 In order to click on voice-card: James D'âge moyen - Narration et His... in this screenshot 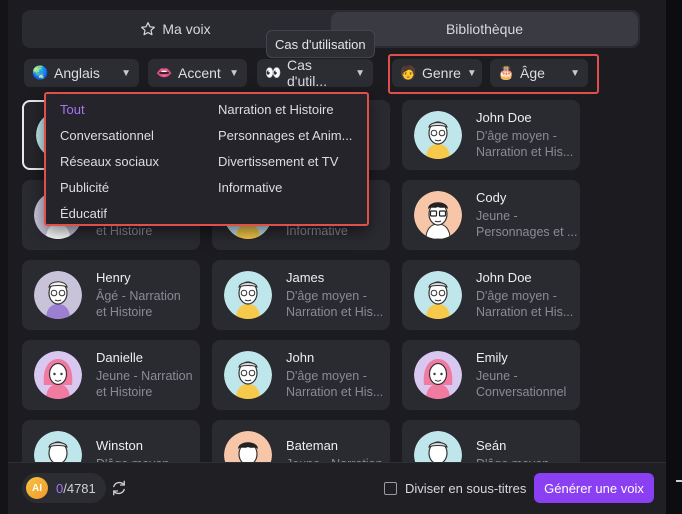, I will do `click(301, 295)`.